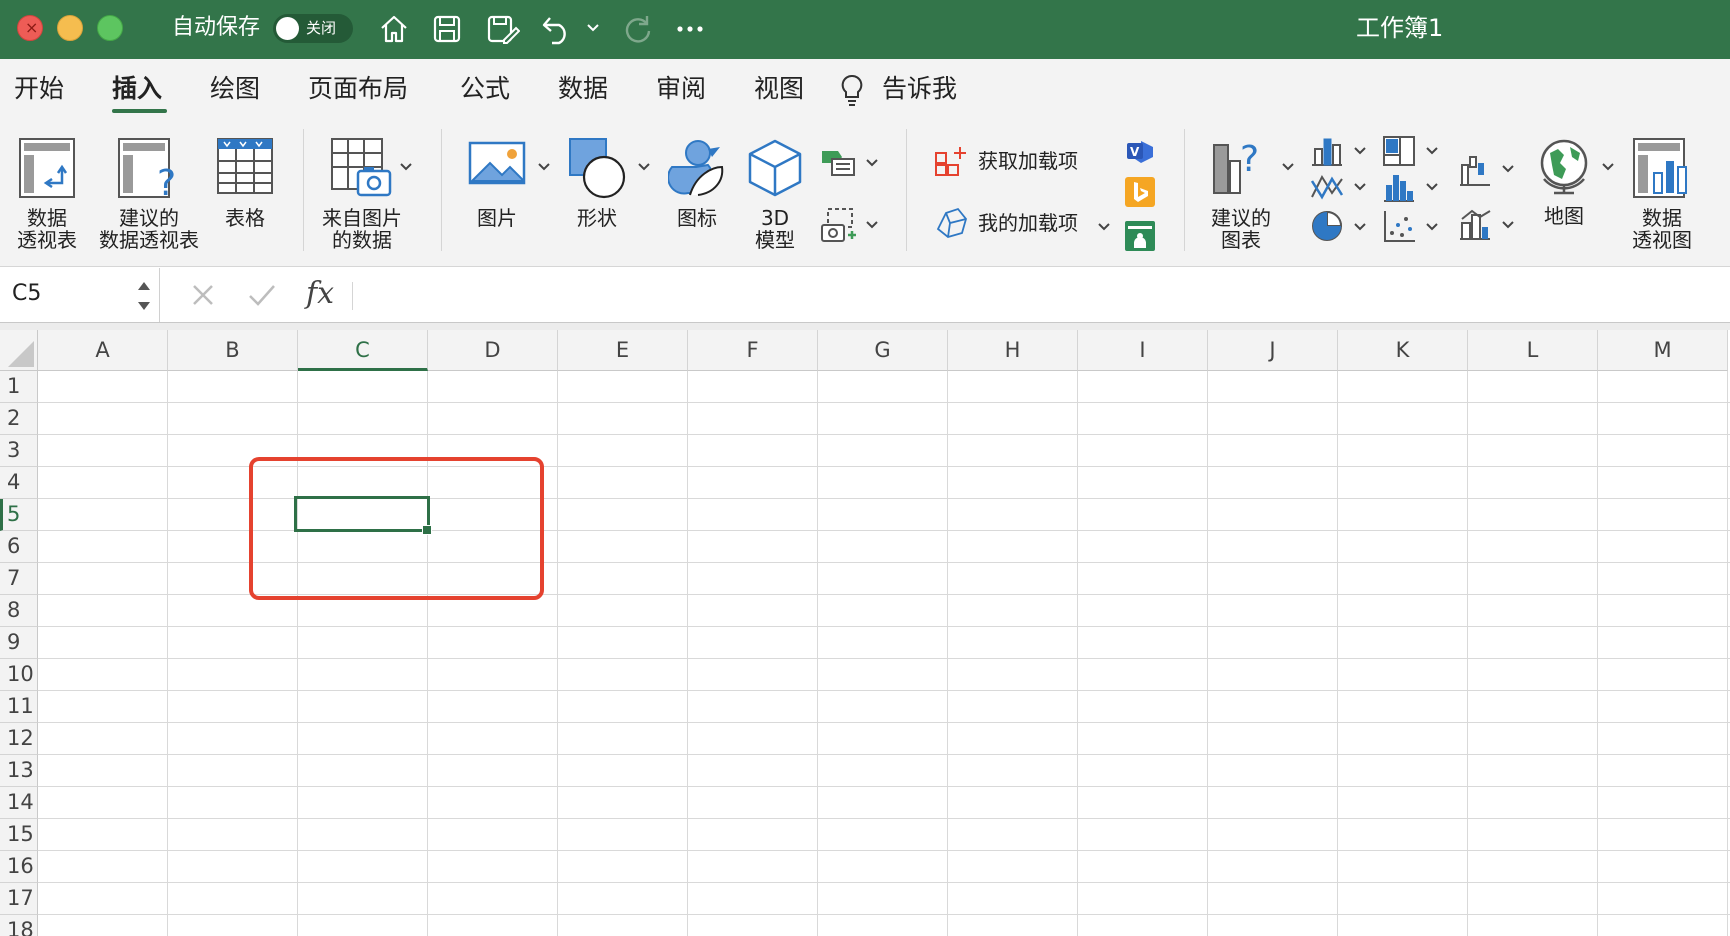 The image size is (1730, 936). Describe the element at coordinates (697, 196) in the screenshot. I see `icons-button: 图标` at that location.